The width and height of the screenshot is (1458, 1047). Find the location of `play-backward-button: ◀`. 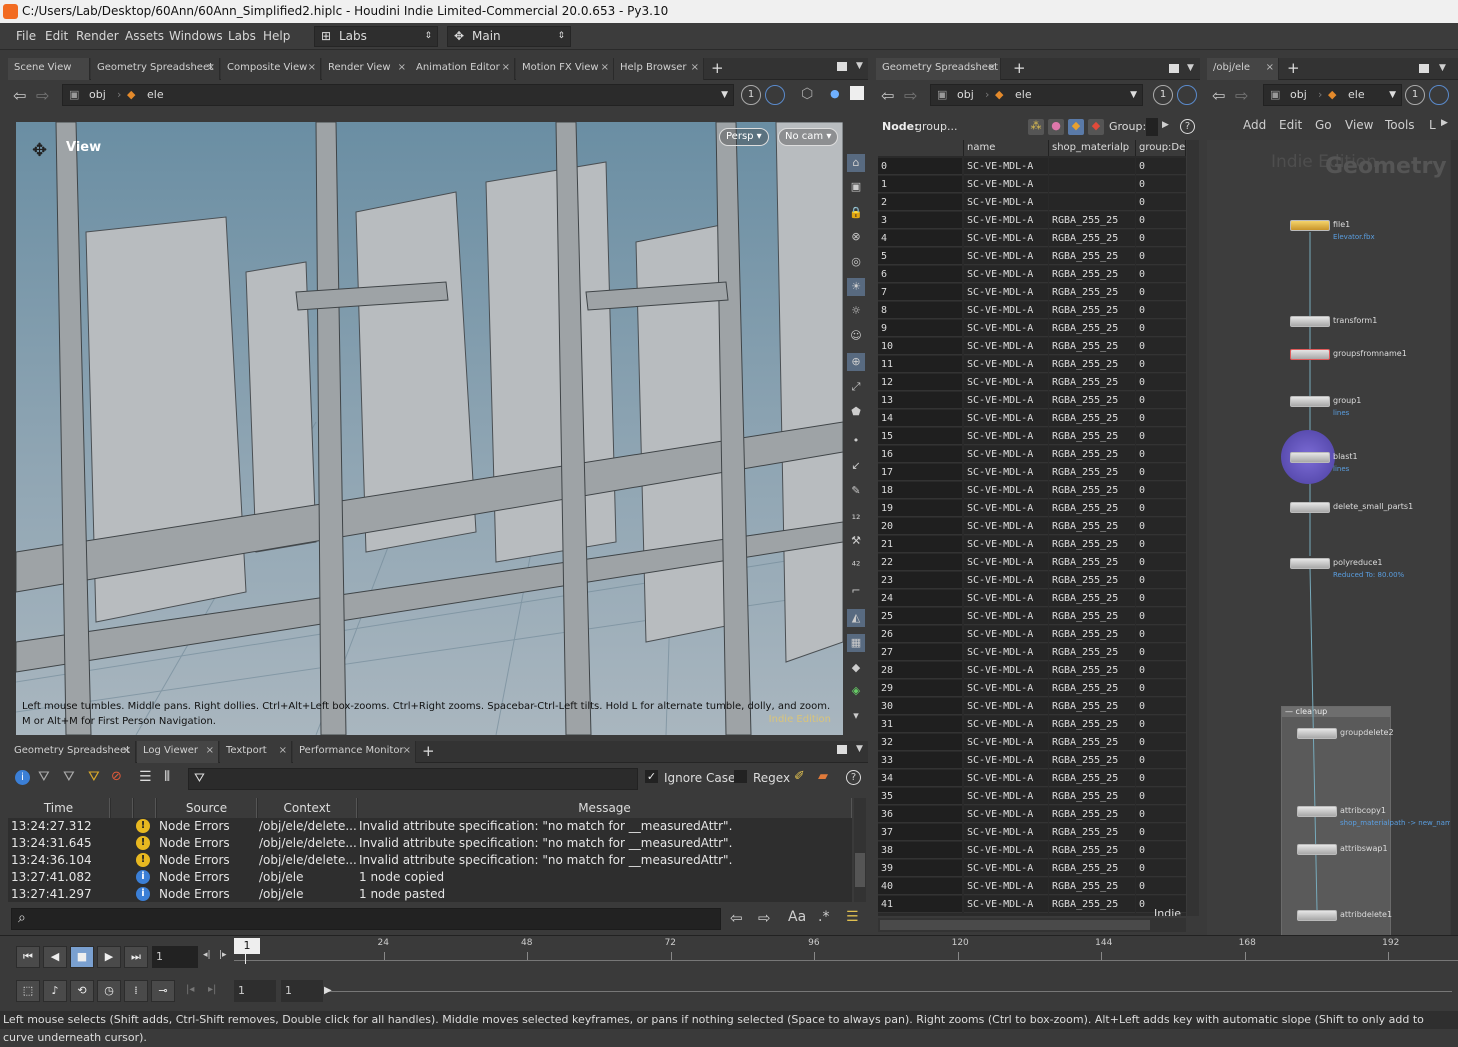

play-backward-button: ◀ is located at coordinates (55, 957).